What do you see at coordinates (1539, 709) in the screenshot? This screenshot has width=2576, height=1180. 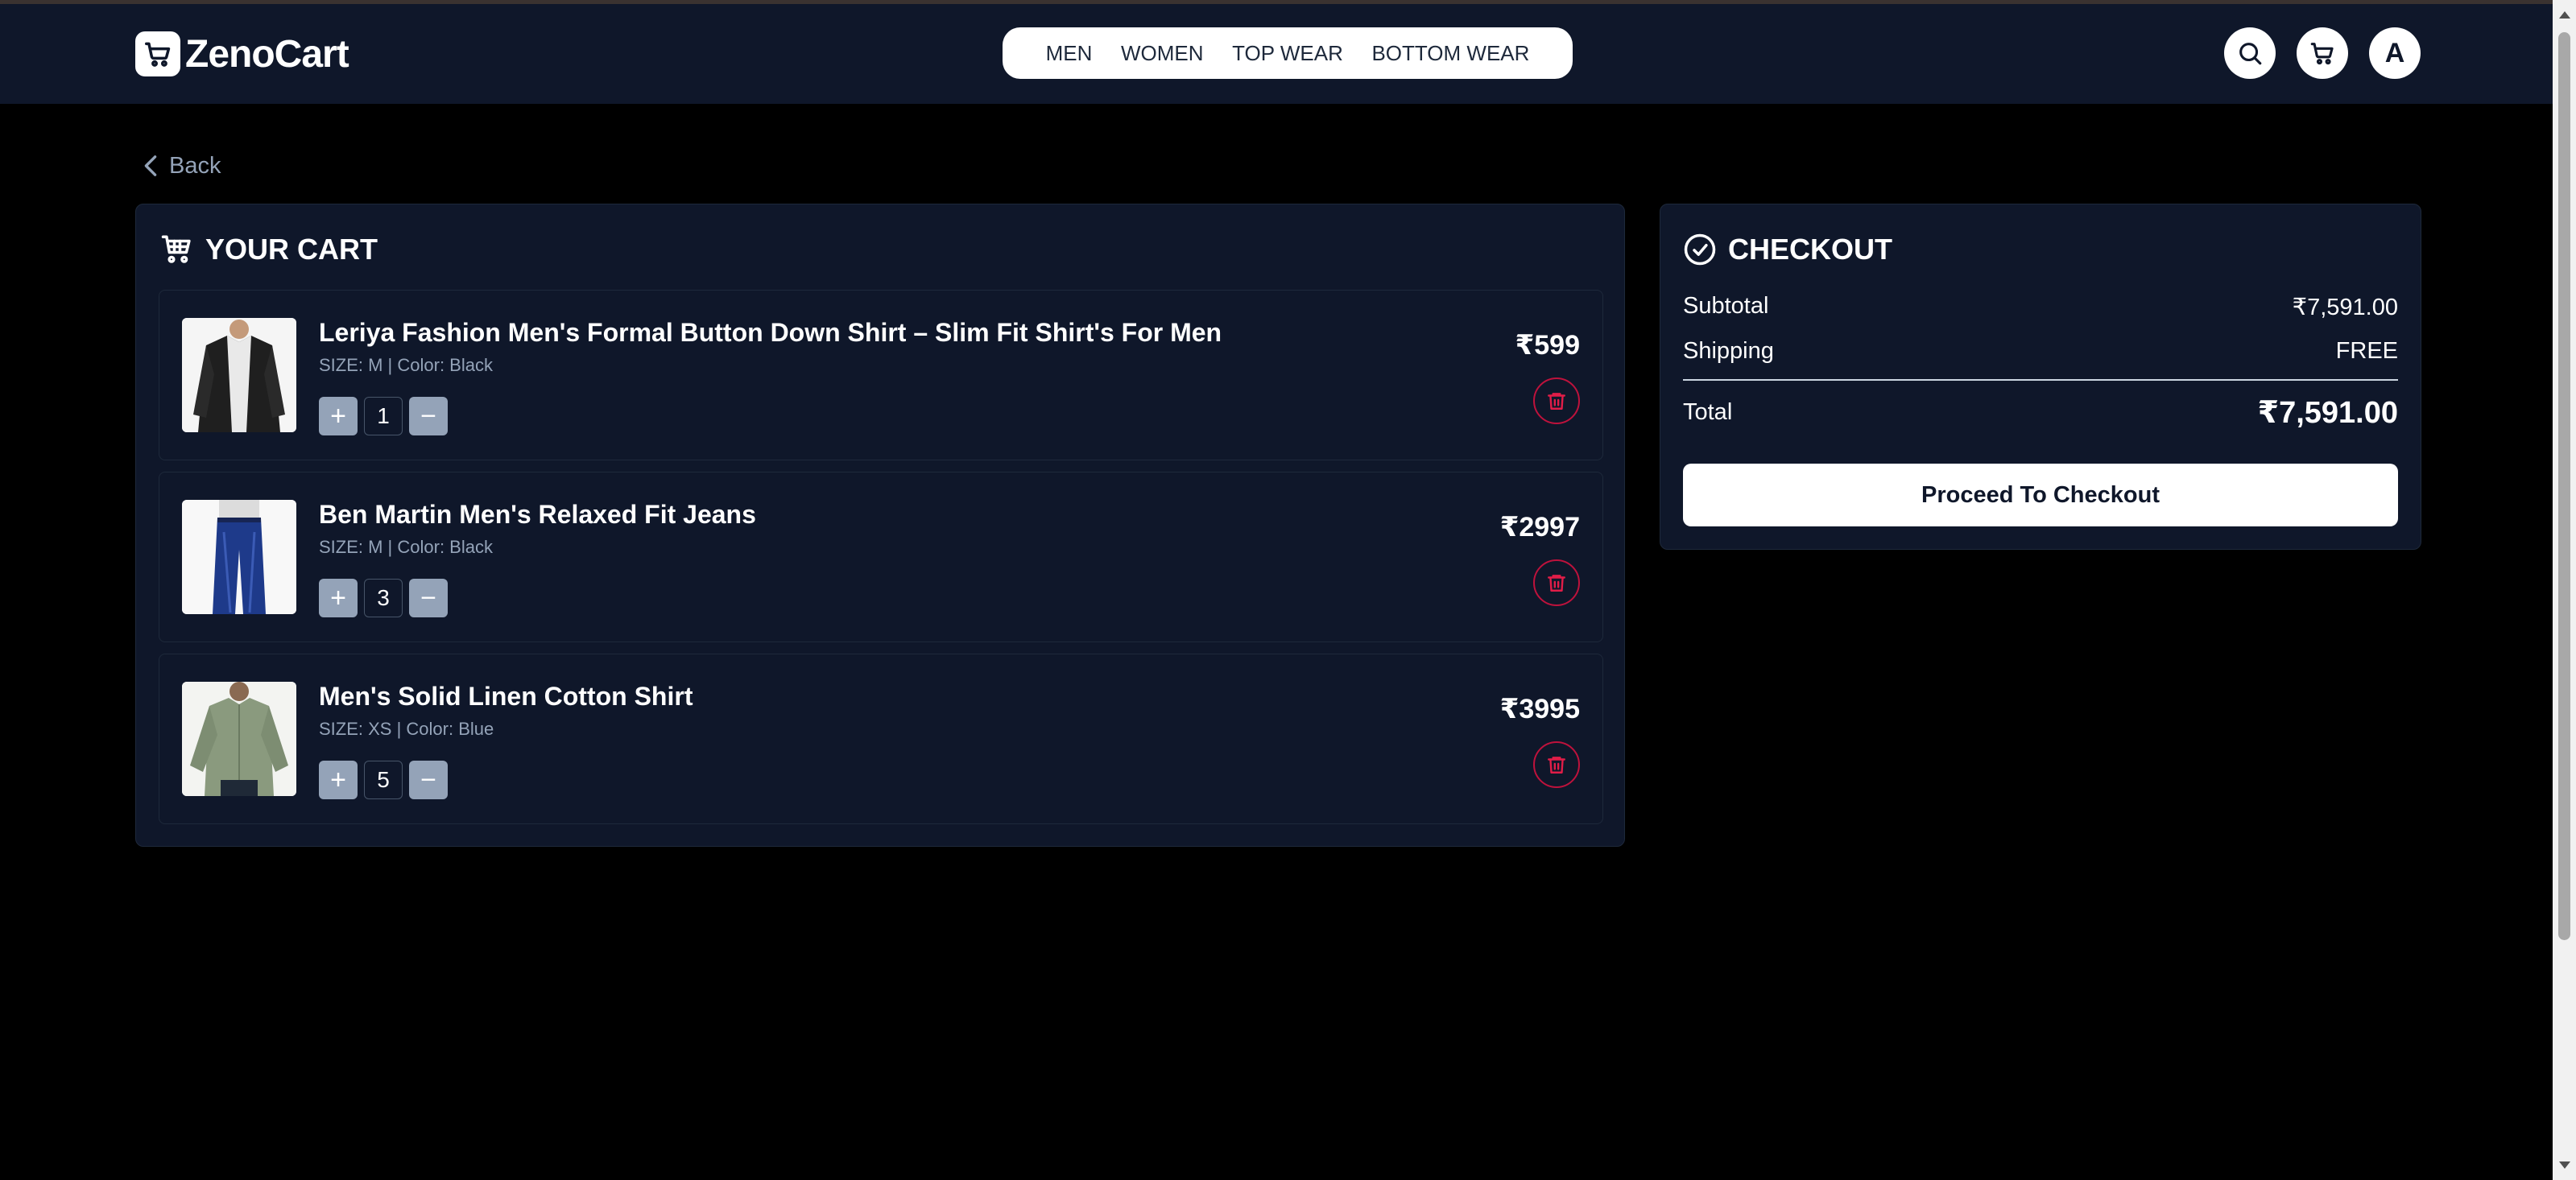 I see `item-price: ₹3995` at bounding box center [1539, 709].